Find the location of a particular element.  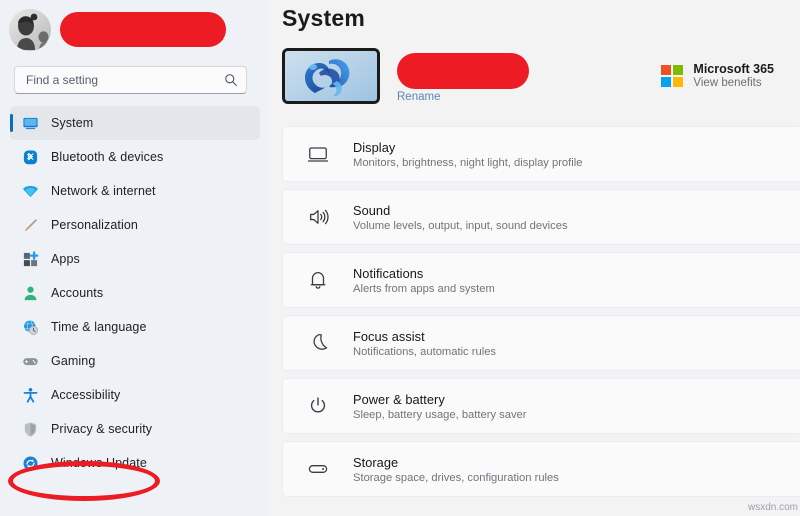

sidebar-item-accessibility: Accessibility is located at coordinates (135, 395).